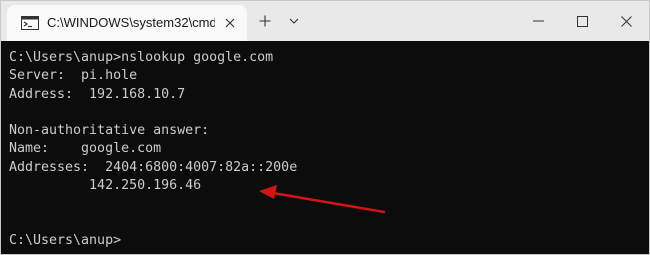  What do you see at coordinates (131, 22) in the screenshot?
I see `tab-title: C:\WINDOWS\system32\cmd.` at bounding box center [131, 22].